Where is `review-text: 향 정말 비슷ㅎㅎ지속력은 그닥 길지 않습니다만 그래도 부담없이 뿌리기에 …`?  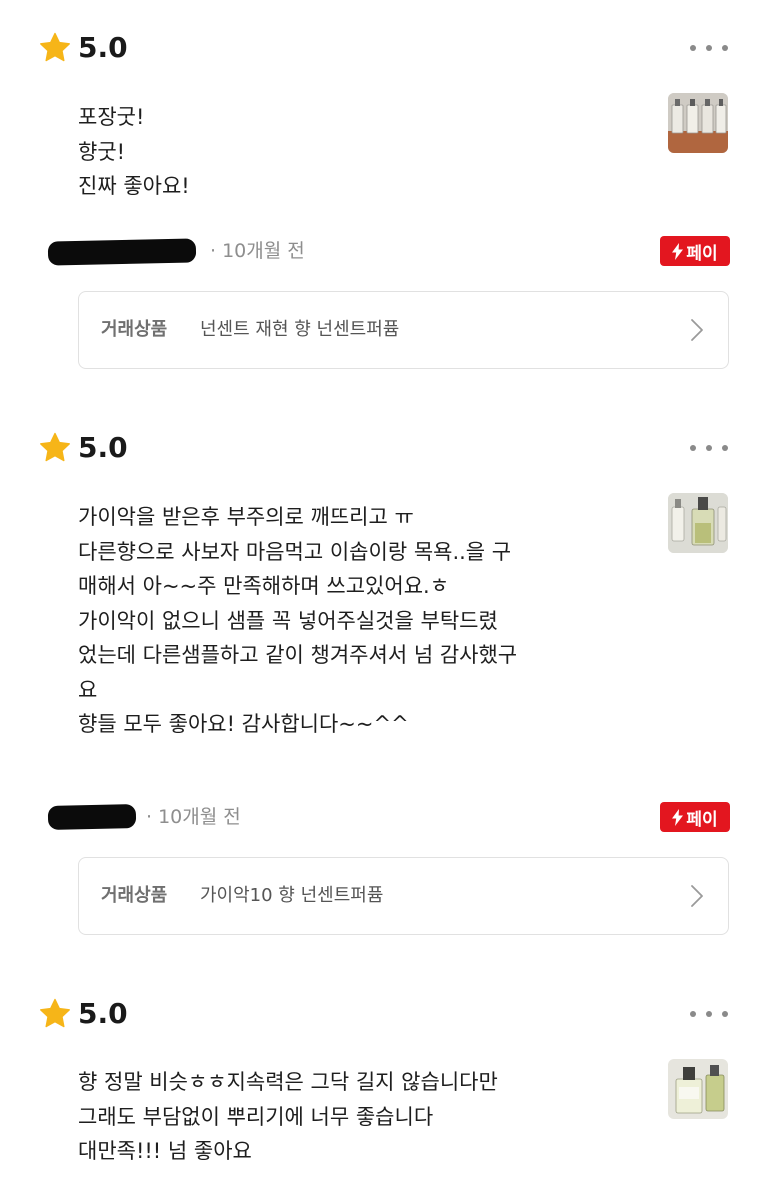
review-text: 향 정말 비슷ㅎㅎ지속력은 그닥 길지 않습니다만 그래도 부담없이 뿌리기에 … is located at coordinates (363, 1117).